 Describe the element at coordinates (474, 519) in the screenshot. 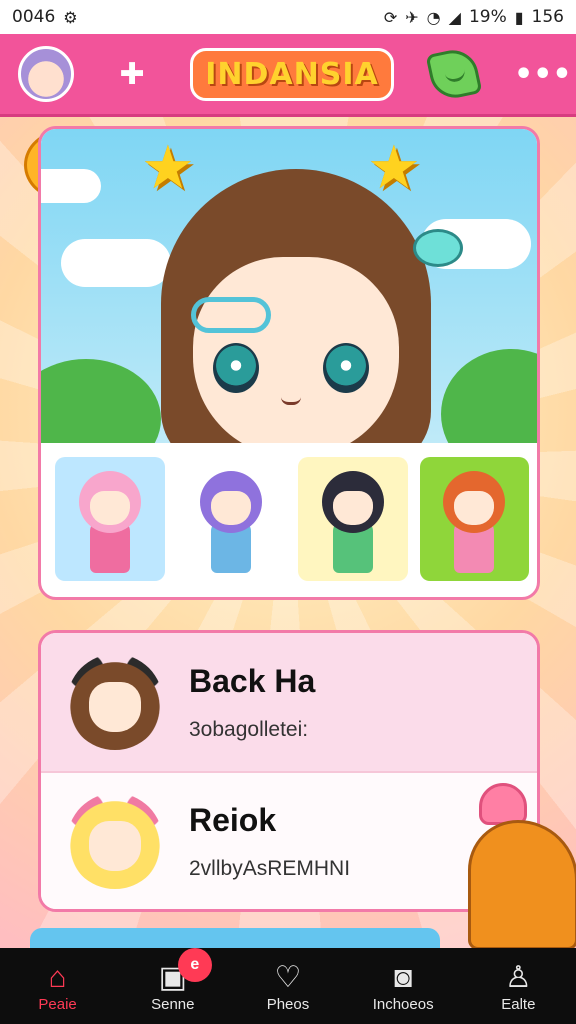

I see `character-thumbnail-orange-haired-character` at that location.